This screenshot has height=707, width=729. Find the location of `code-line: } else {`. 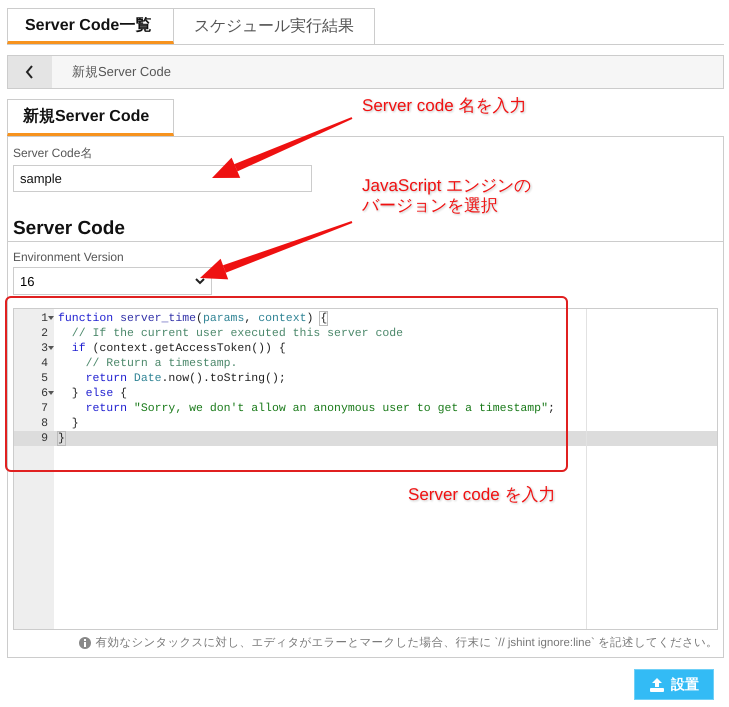

code-line: } else { is located at coordinates (99, 393).